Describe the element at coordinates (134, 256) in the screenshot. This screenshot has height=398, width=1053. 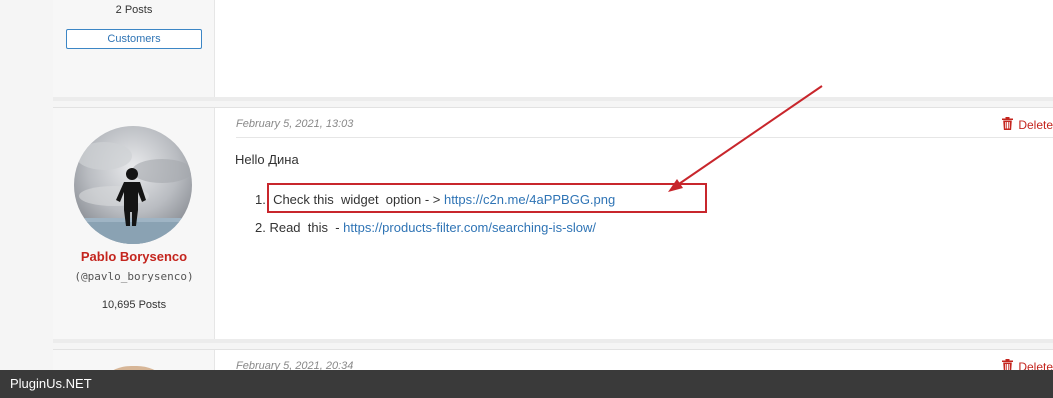
I see `author-name: Pablo Borysenco` at that location.